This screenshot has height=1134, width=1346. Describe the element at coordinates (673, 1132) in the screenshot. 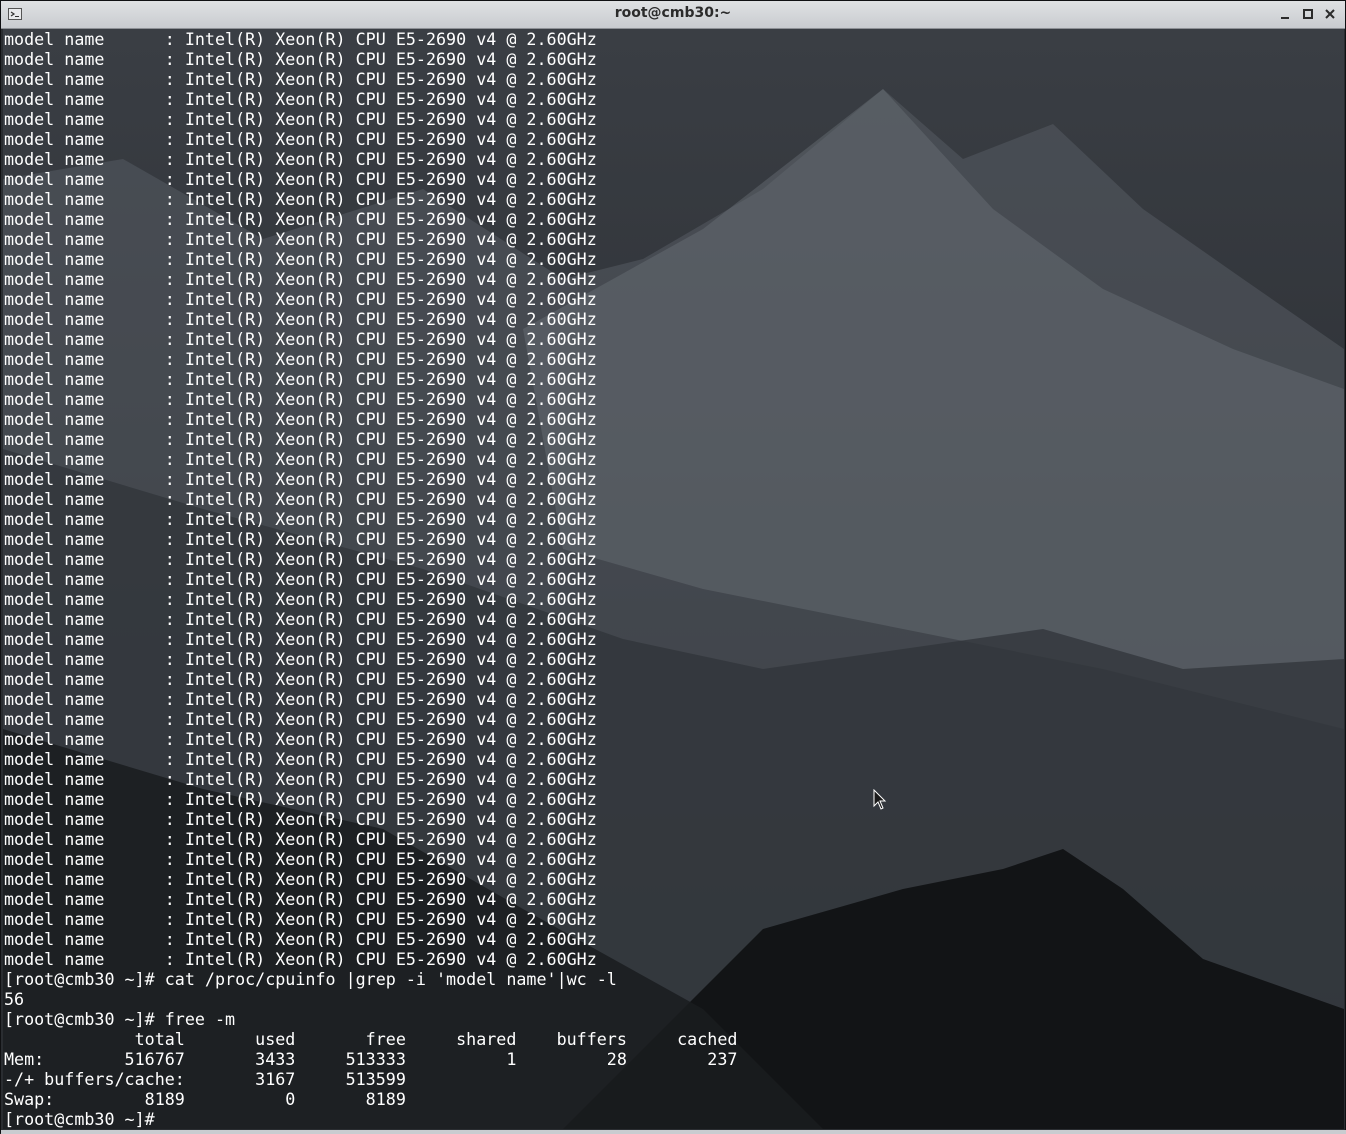

I see `window-bottom-border` at that location.